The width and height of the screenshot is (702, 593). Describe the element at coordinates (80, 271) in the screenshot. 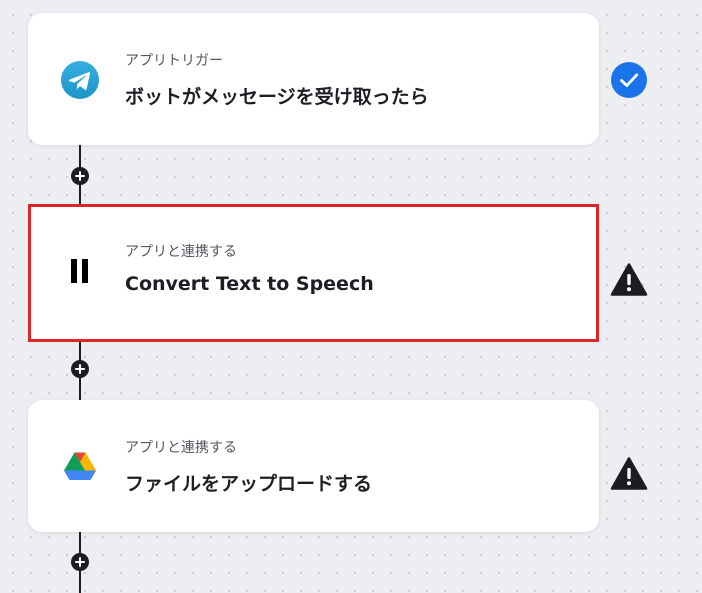

I see `pause-icon` at that location.